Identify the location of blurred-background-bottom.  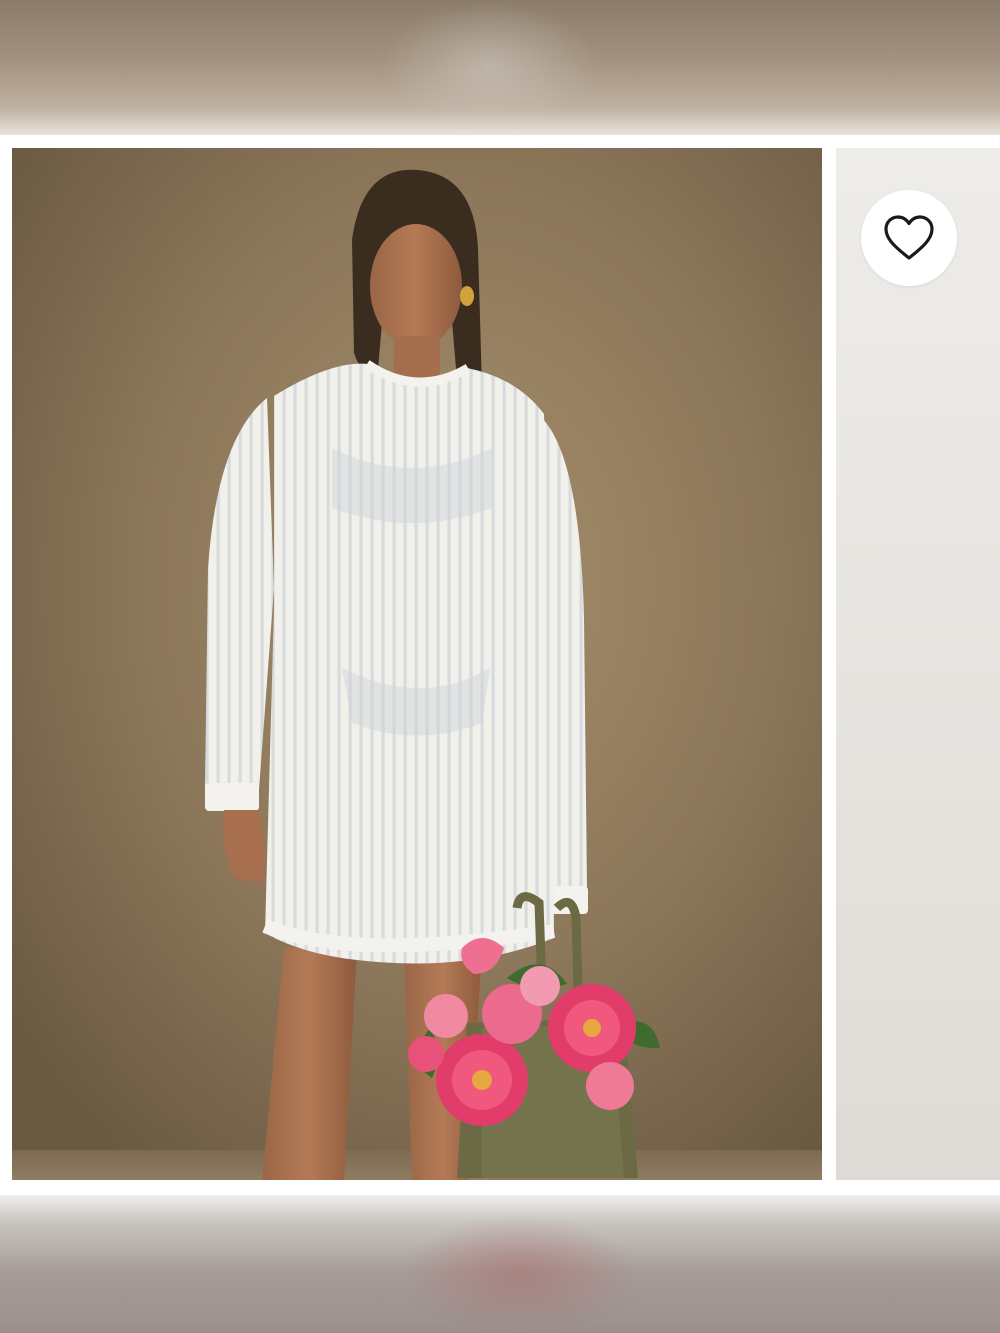
(500, 1264).